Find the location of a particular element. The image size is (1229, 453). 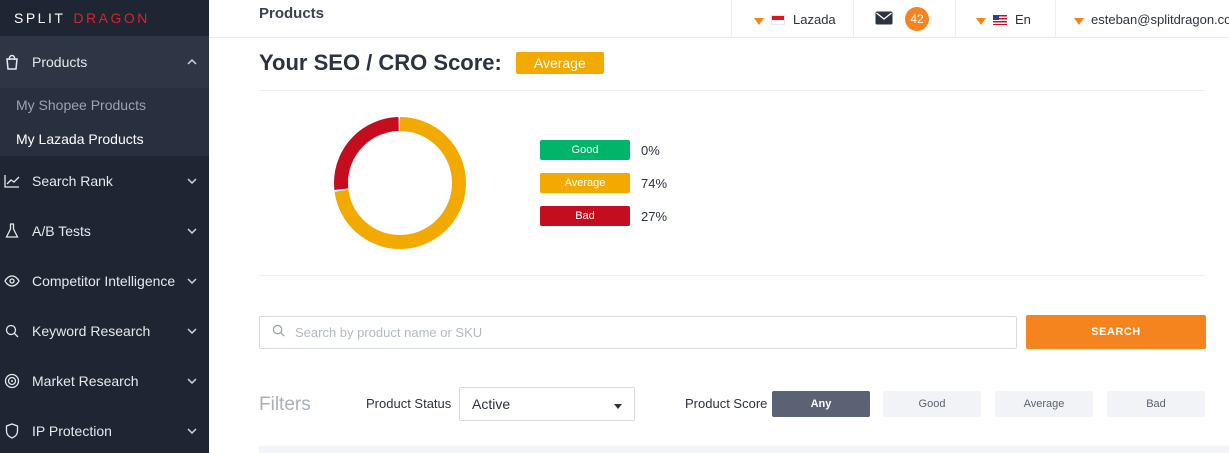

brand-logo: SPLIT DRAGON is located at coordinates (104, 18).